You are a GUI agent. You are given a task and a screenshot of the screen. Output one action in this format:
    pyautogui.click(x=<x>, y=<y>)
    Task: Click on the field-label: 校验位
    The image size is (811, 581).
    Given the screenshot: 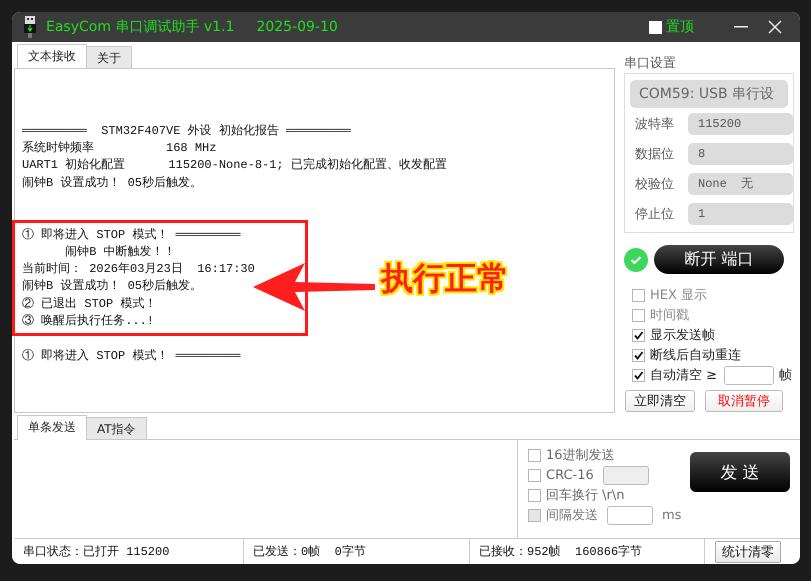 What is the action you would take?
    pyautogui.click(x=654, y=184)
    